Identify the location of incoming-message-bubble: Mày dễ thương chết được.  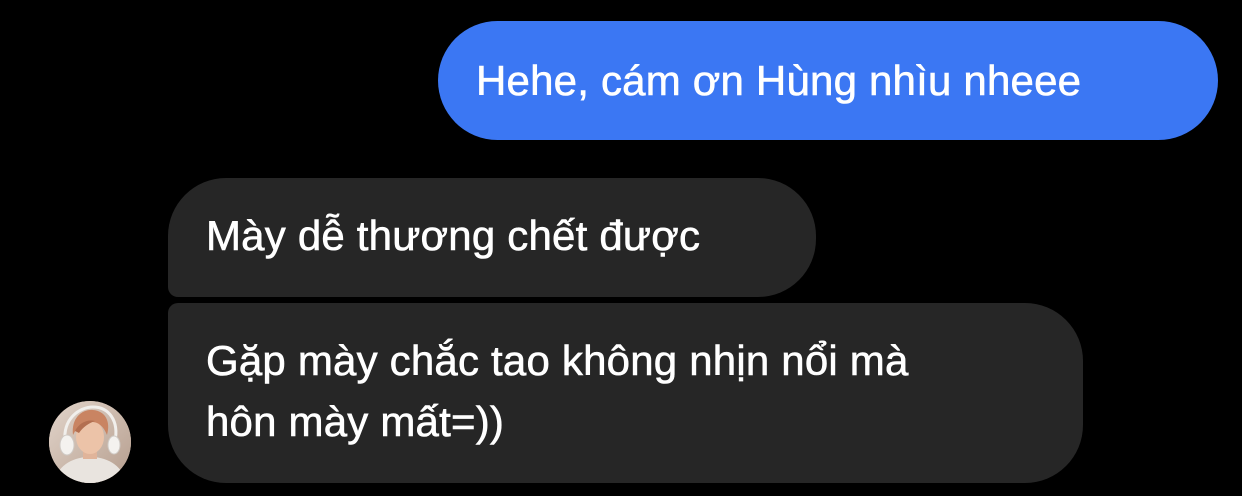
(492, 237).